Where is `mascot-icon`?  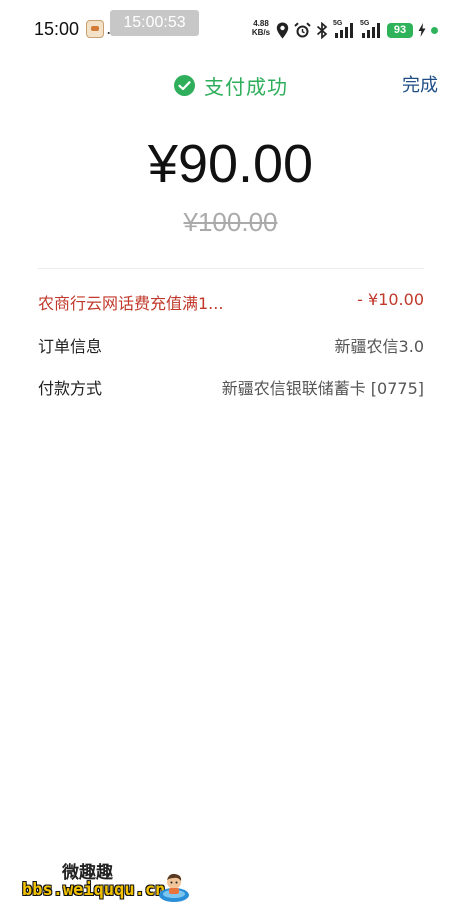 mascot-icon is located at coordinates (174, 887).